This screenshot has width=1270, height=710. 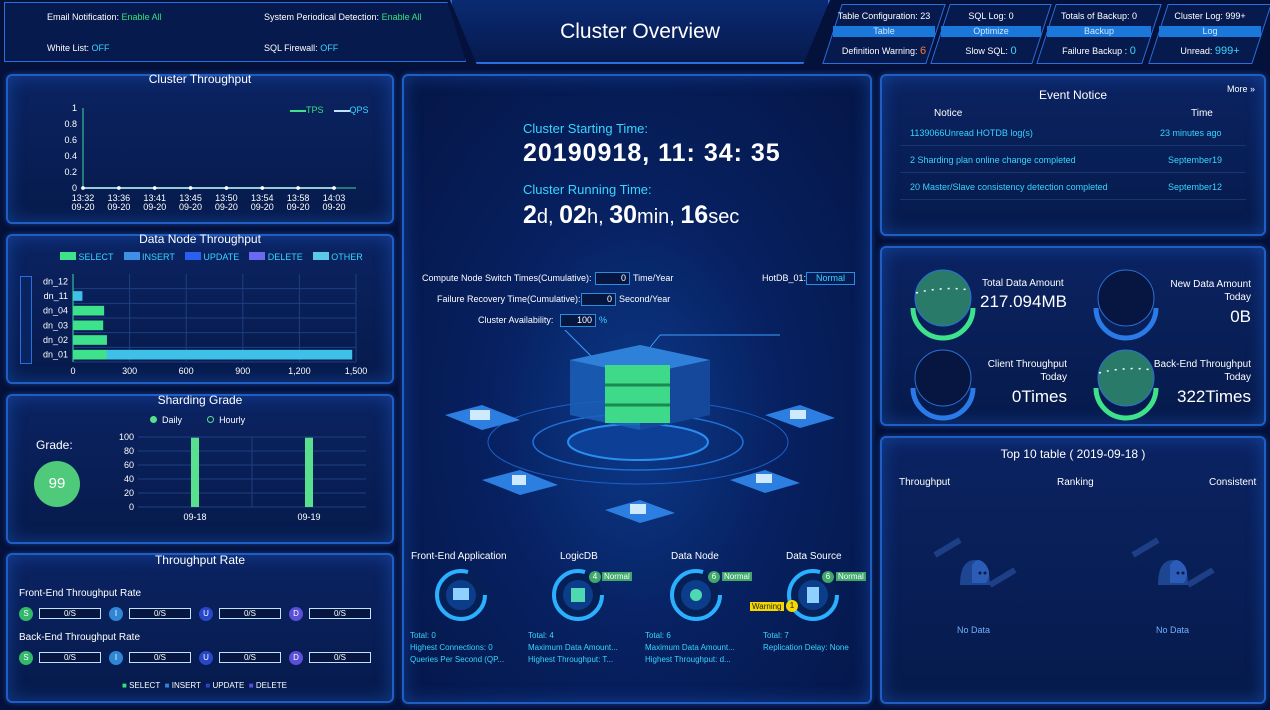 What do you see at coordinates (301, 48) in the screenshot?
I see `sql-firewall-setting: SQL Firewall: OFF` at bounding box center [301, 48].